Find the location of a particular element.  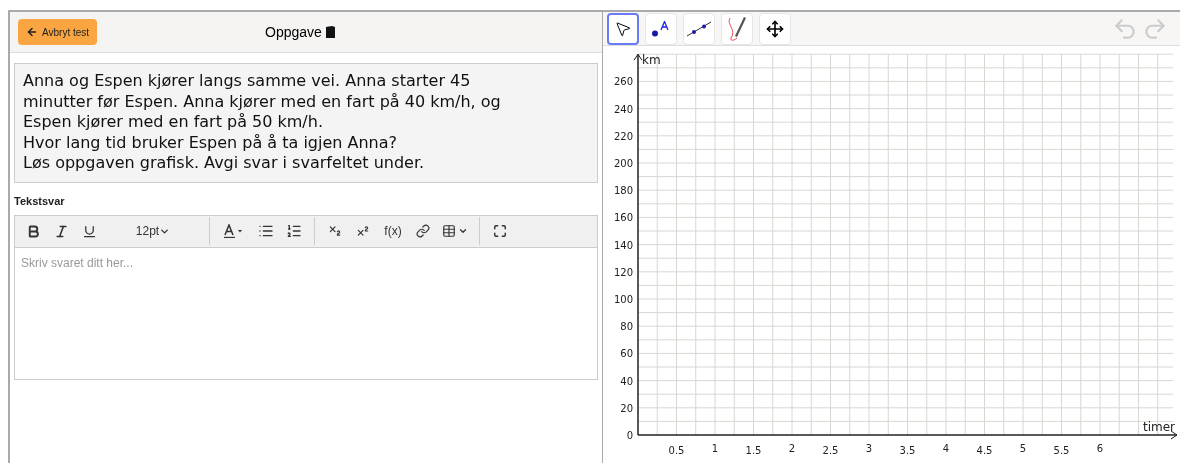

y-tick-label: 100 is located at coordinates (623, 299).